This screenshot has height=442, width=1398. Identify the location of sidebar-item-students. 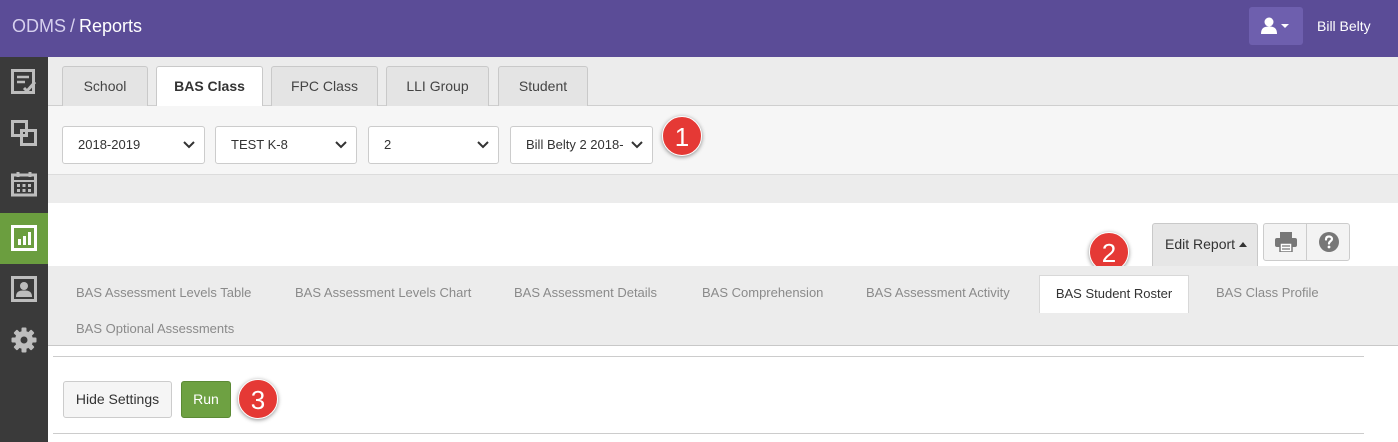
(24, 289).